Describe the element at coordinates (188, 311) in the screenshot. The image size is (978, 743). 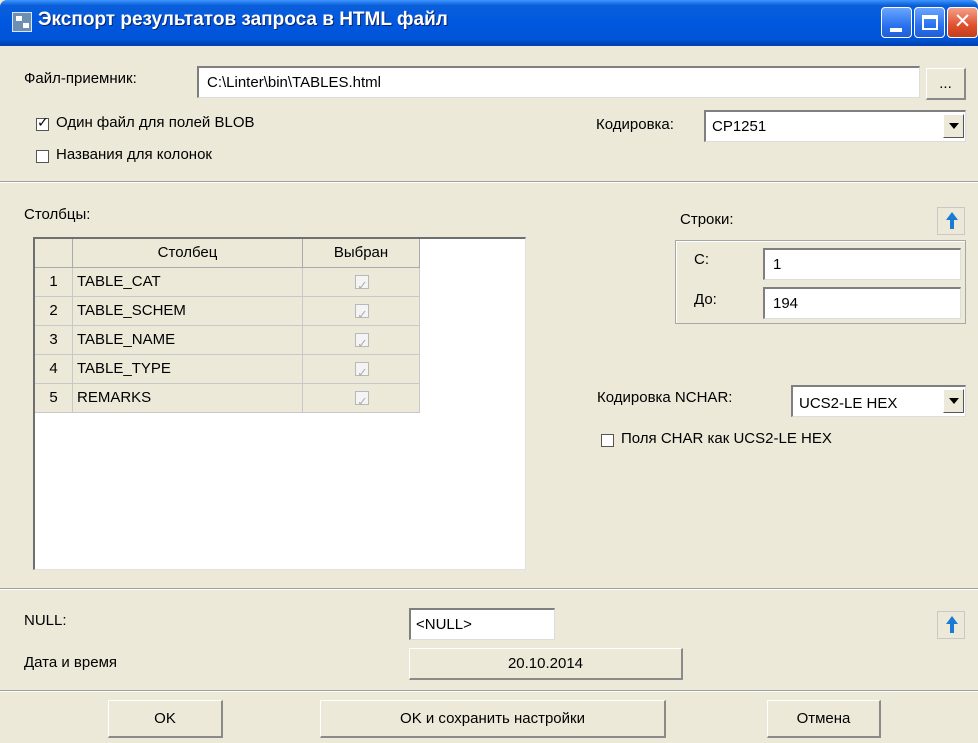
I see `column-name-cell: TABLE_SCHEM` at that location.